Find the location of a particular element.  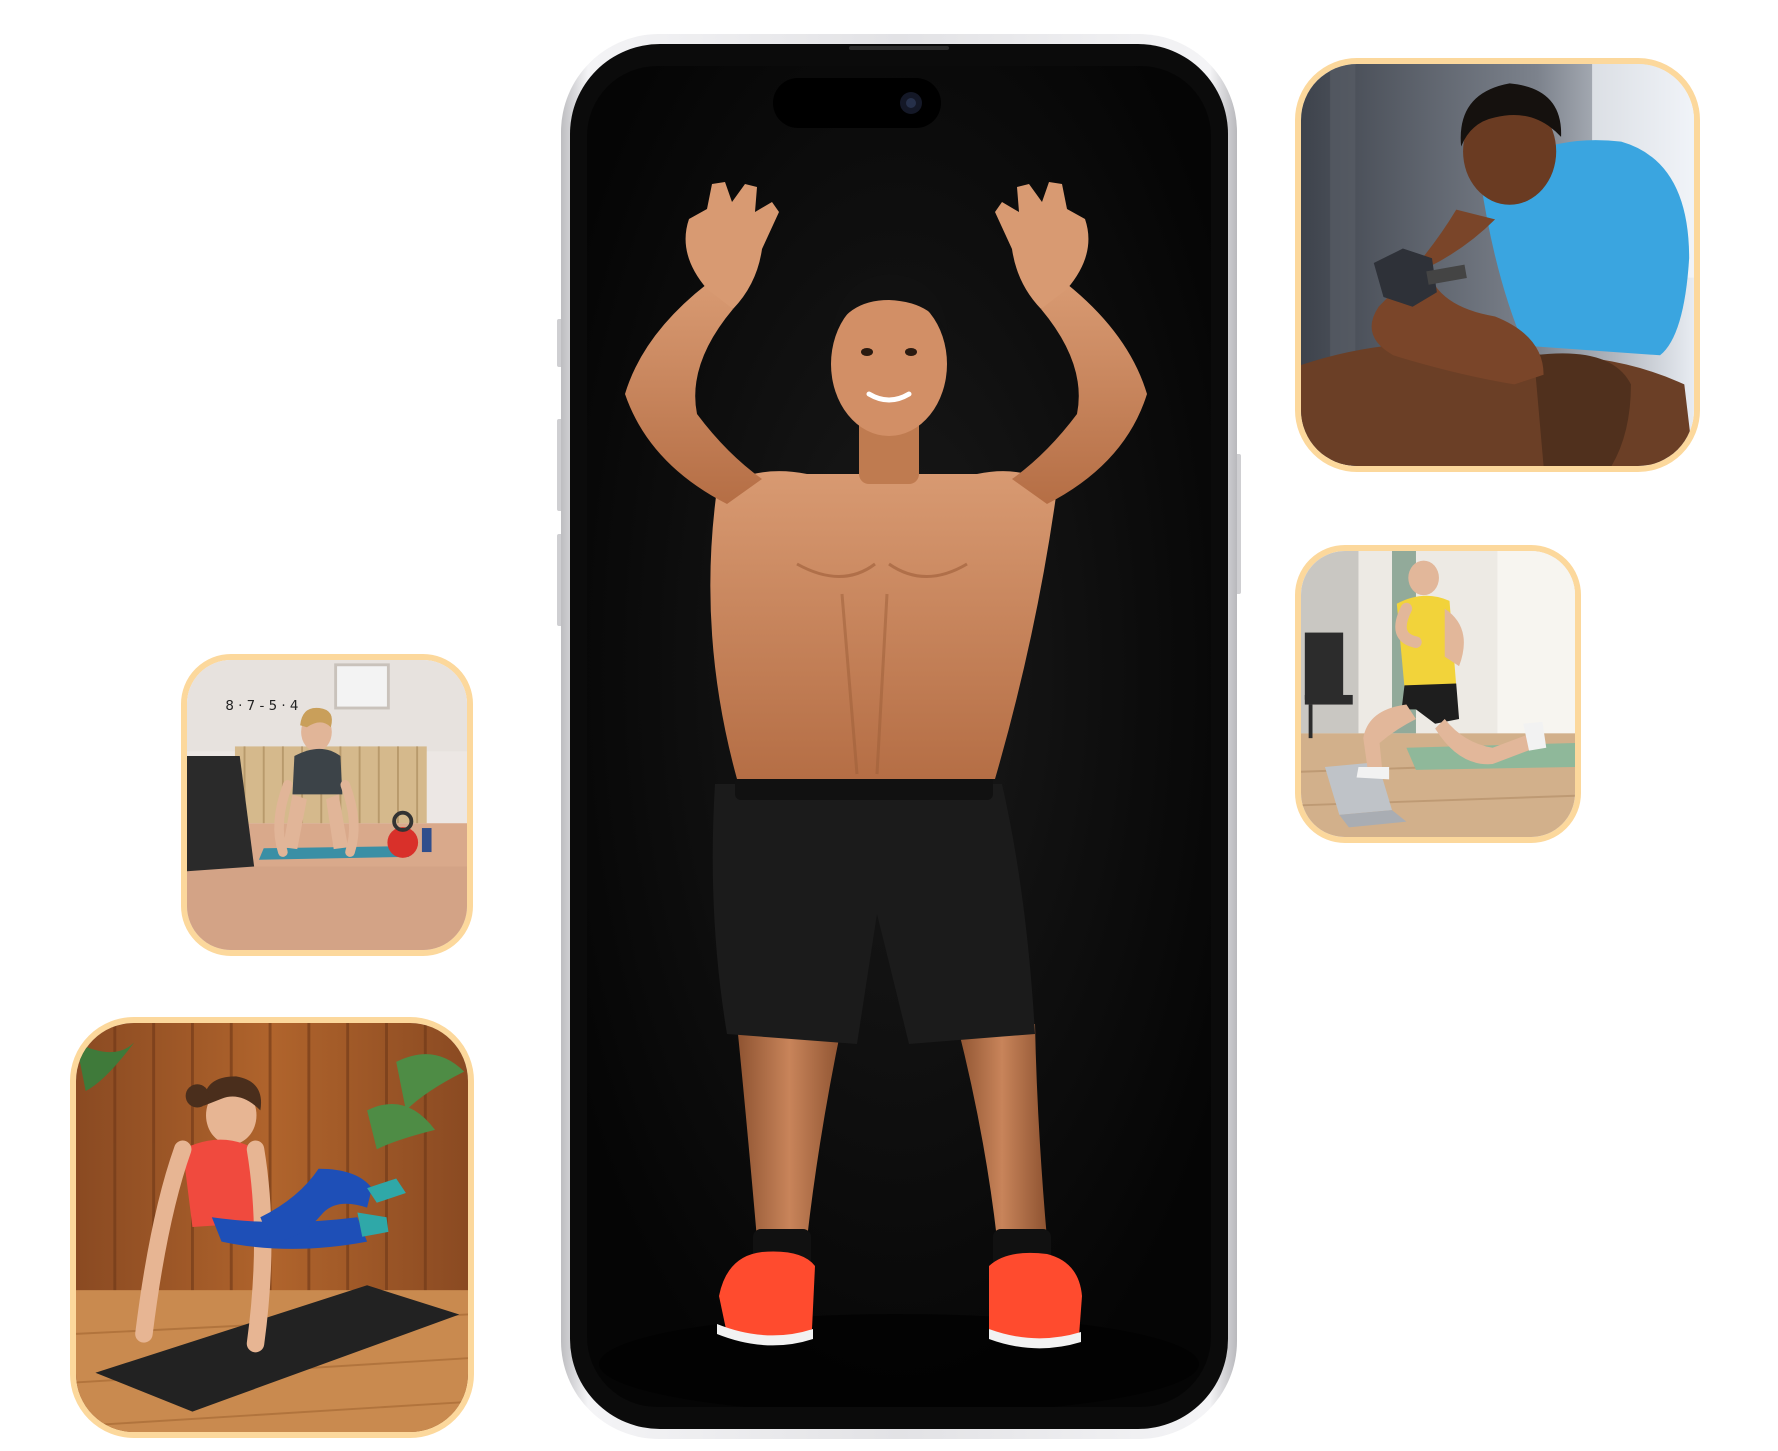

man-lunge-home-photo is located at coordinates (1438, 694).